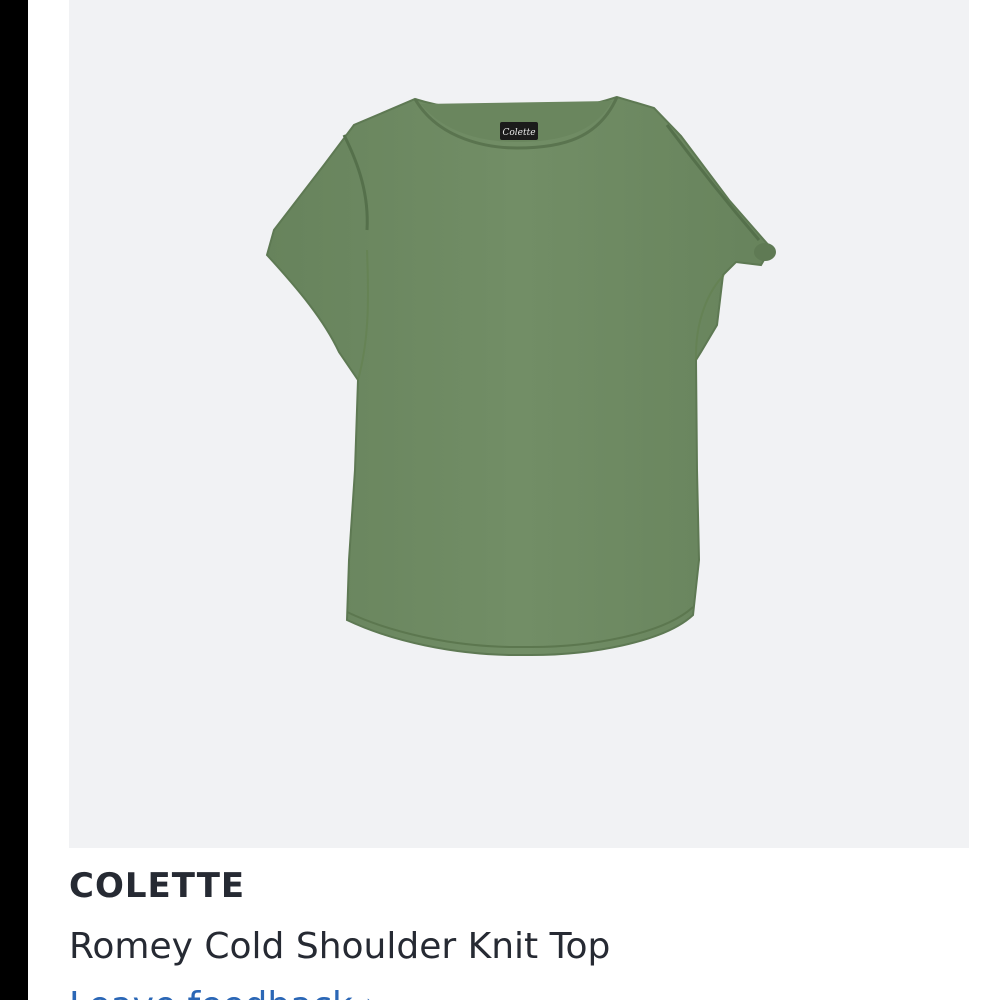 Image resolution: width=1000 pixels, height=1000 pixels. Describe the element at coordinates (14, 500) in the screenshot. I see `left-edge-bar` at that location.